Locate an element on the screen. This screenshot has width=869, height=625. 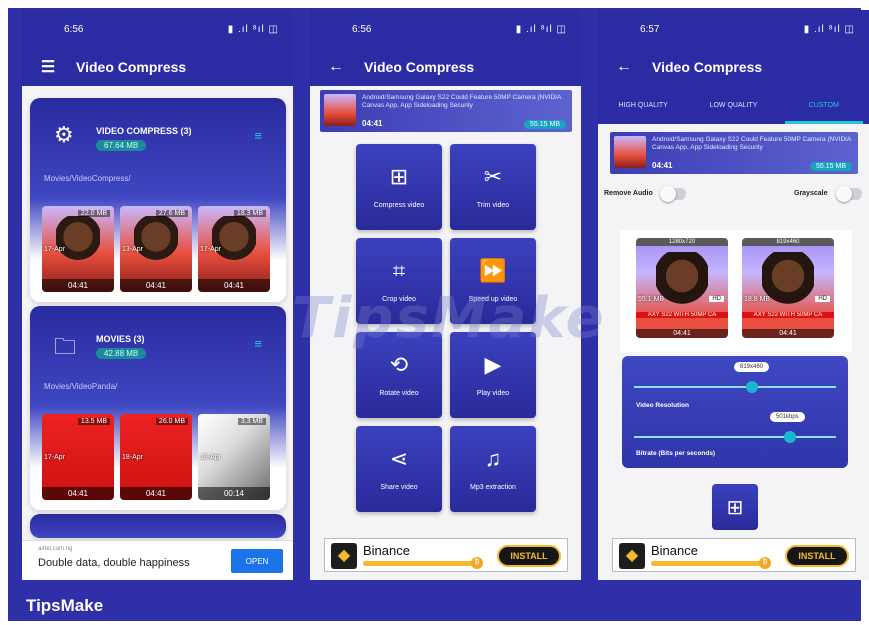
resolution-value-bubble: 819x460 is located at coordinates (752, 367).